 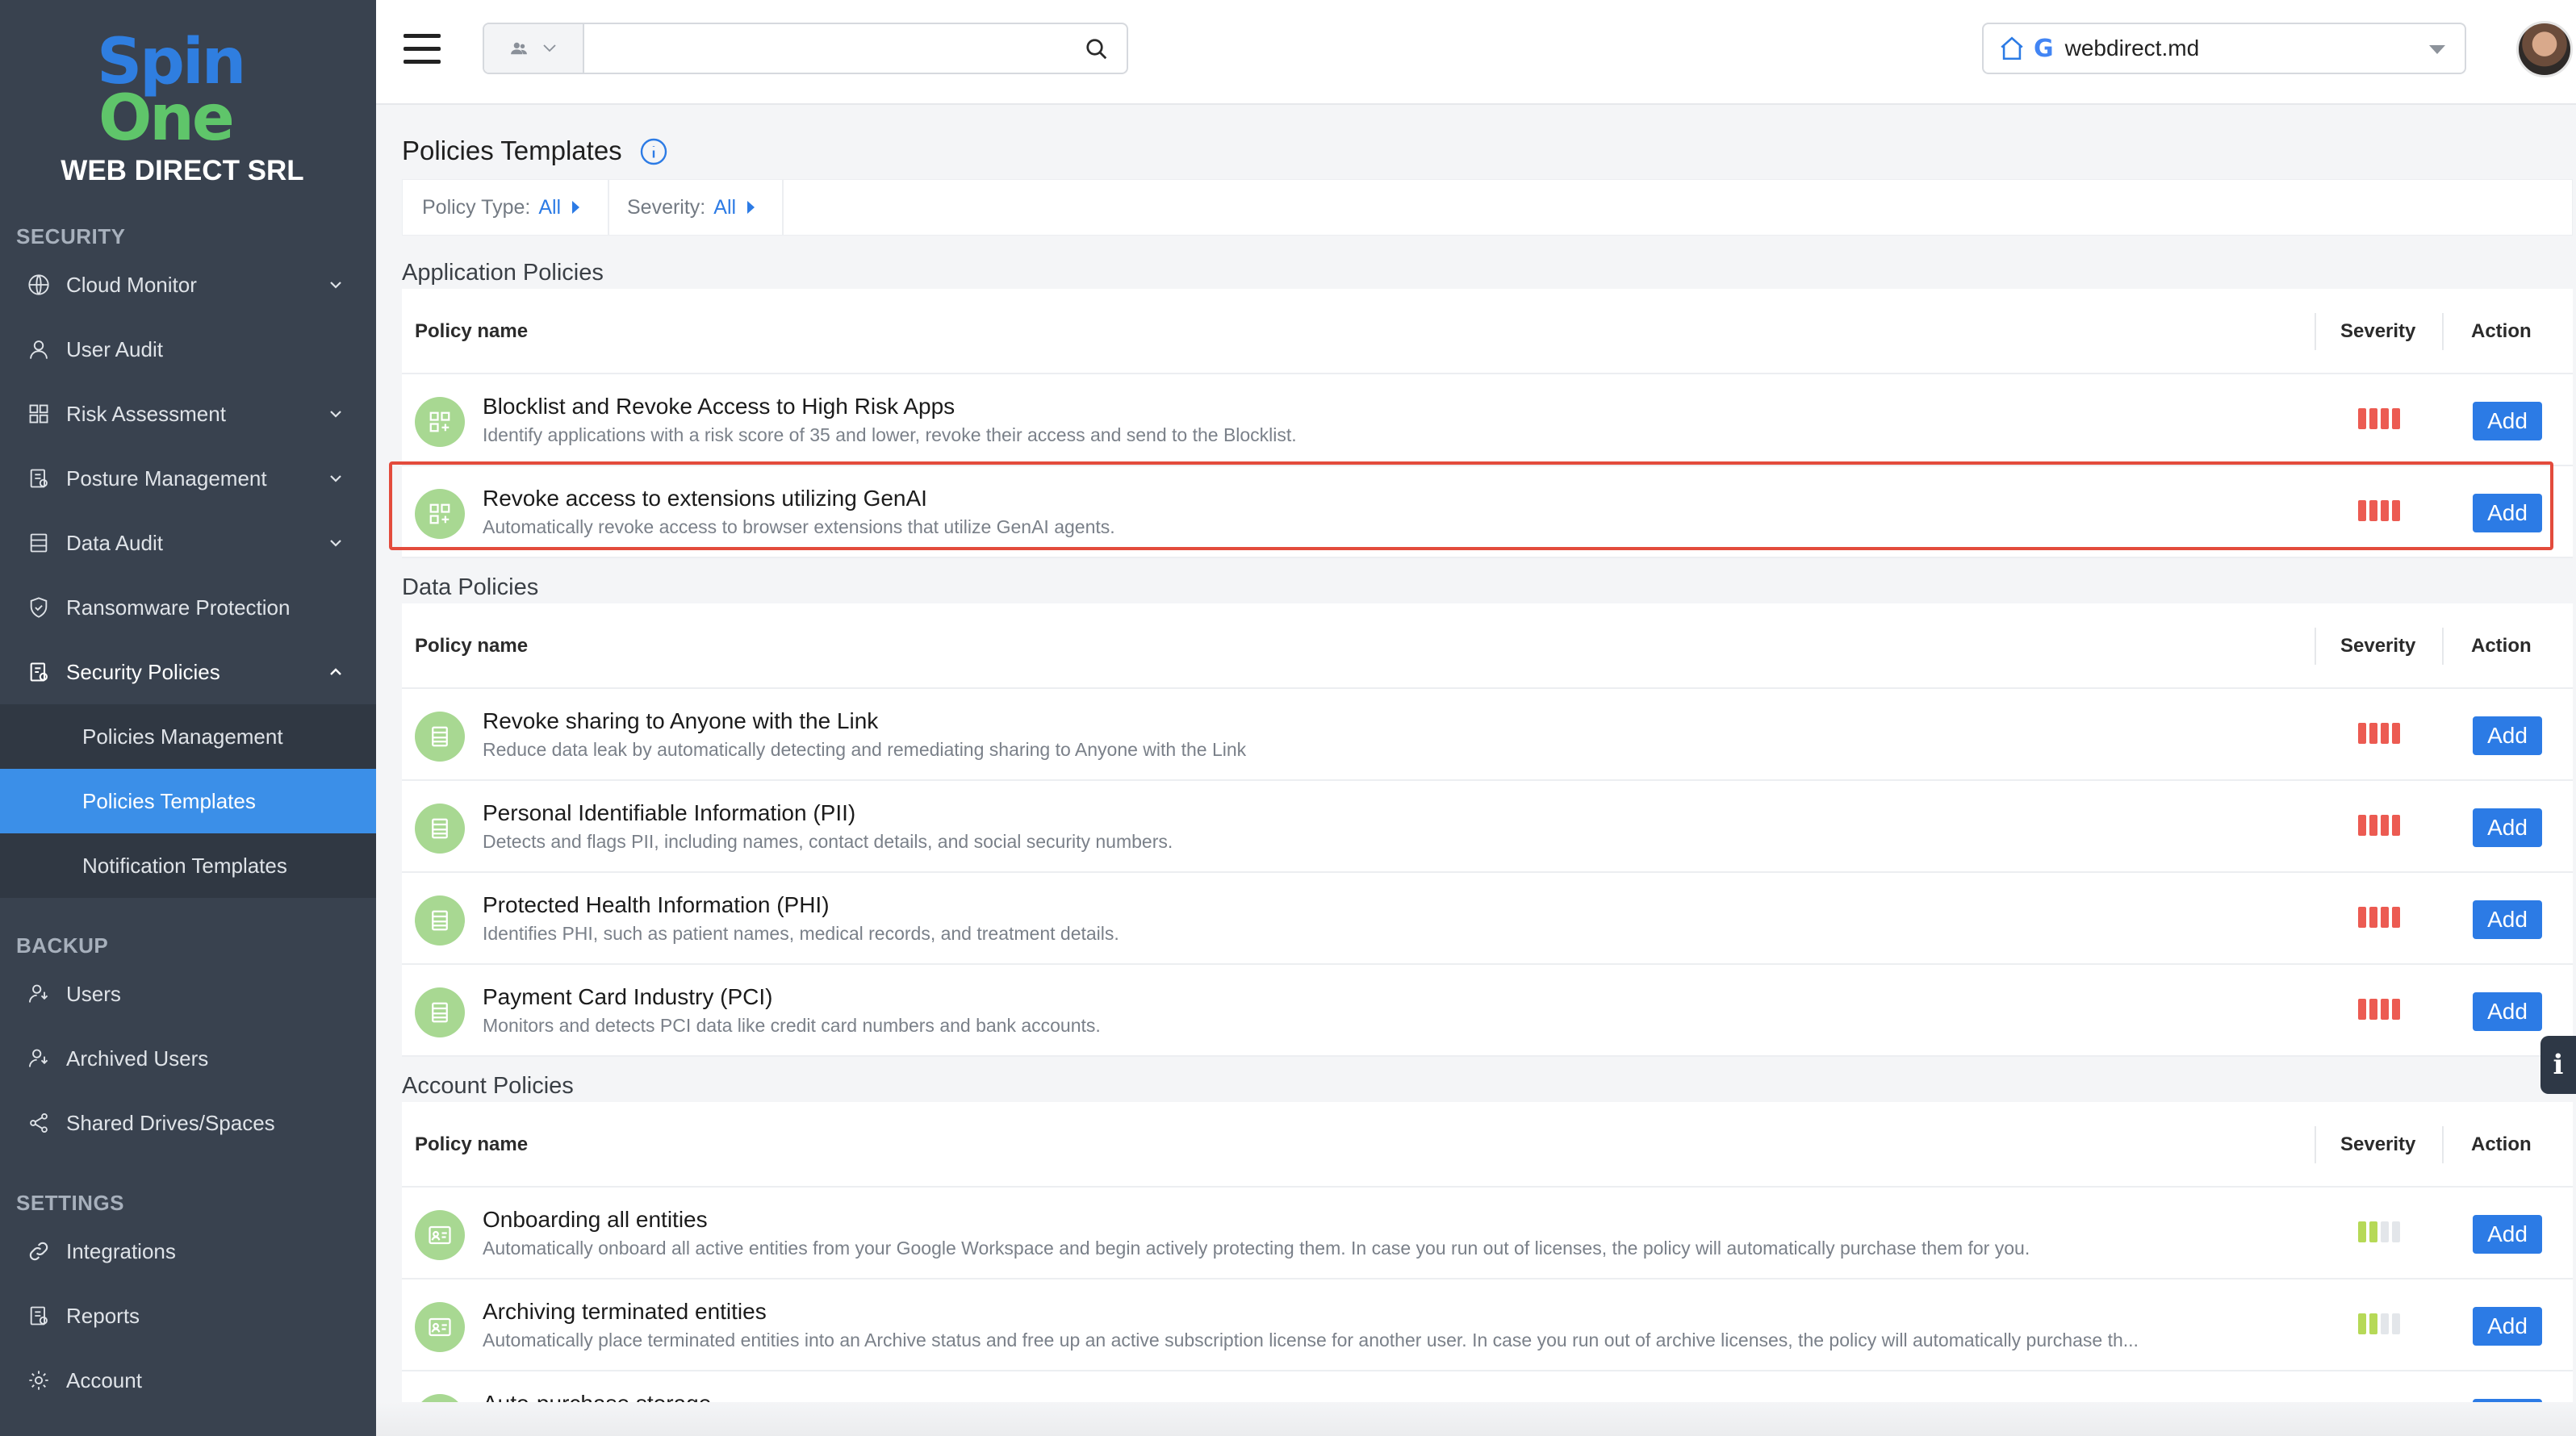 I want to click on search-input, so click(x=831, y=48).